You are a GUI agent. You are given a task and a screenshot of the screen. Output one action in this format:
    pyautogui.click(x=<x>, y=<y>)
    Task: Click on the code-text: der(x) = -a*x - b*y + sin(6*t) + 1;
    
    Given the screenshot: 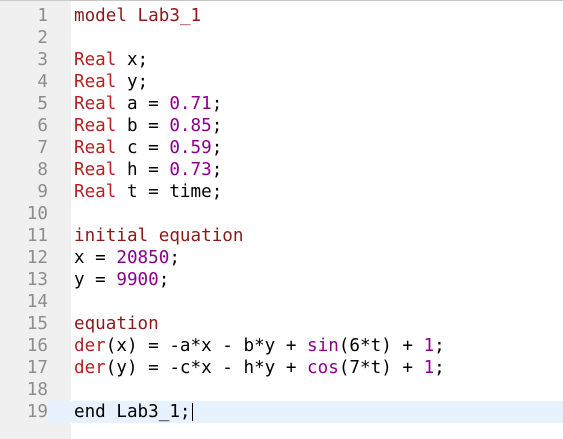 What is the action you would take?
    pyautogui.click(x=259, y=346)
    